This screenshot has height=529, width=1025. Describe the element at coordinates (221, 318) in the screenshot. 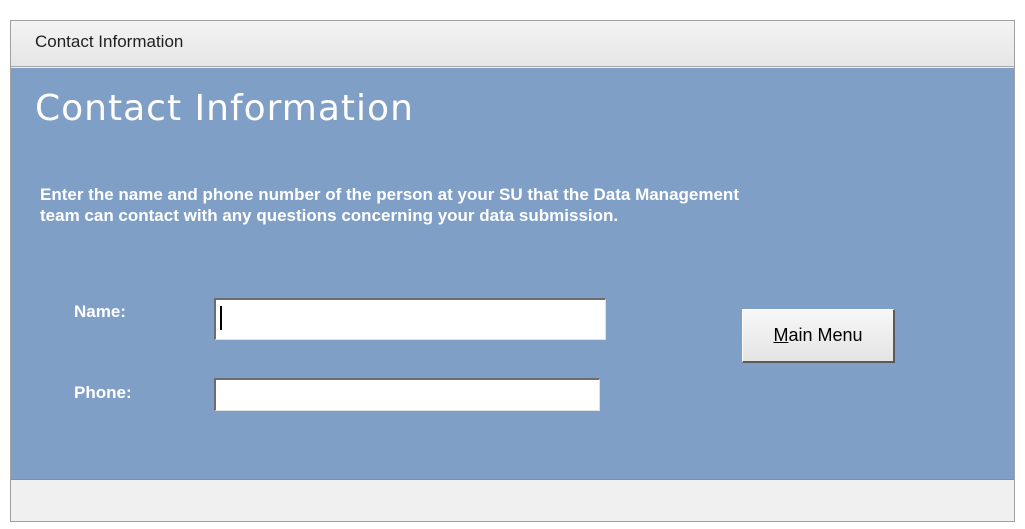

I see `text-caret` at that location.